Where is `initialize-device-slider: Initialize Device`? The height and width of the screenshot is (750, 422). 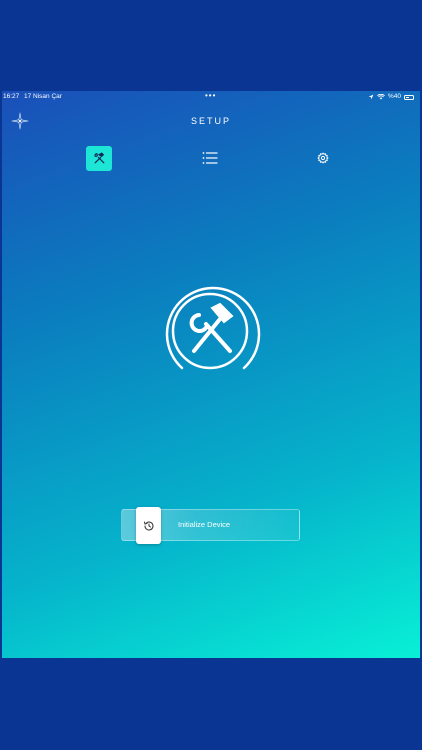
initialize-device-slider: Initialize Device is located at coordinates (210, 525).